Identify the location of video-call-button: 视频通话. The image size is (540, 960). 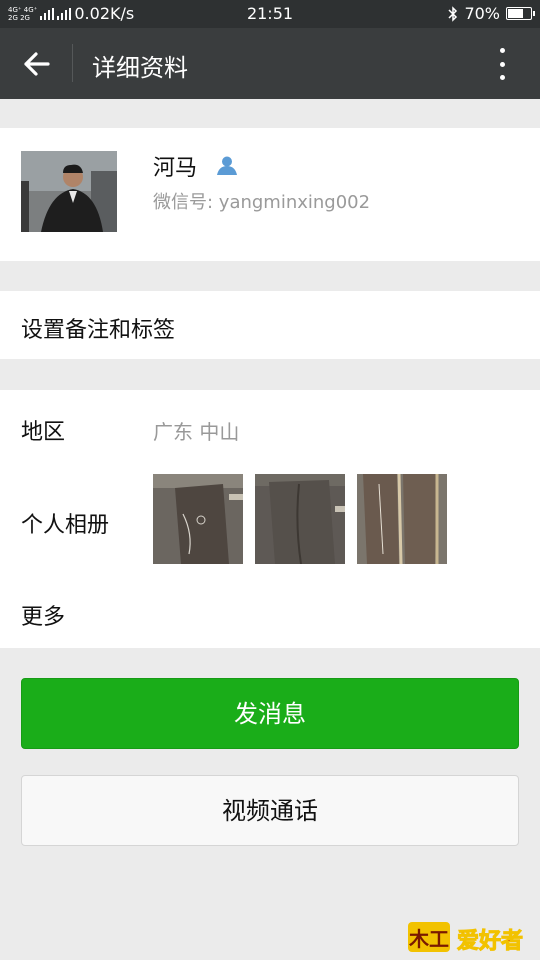
(270, 810).